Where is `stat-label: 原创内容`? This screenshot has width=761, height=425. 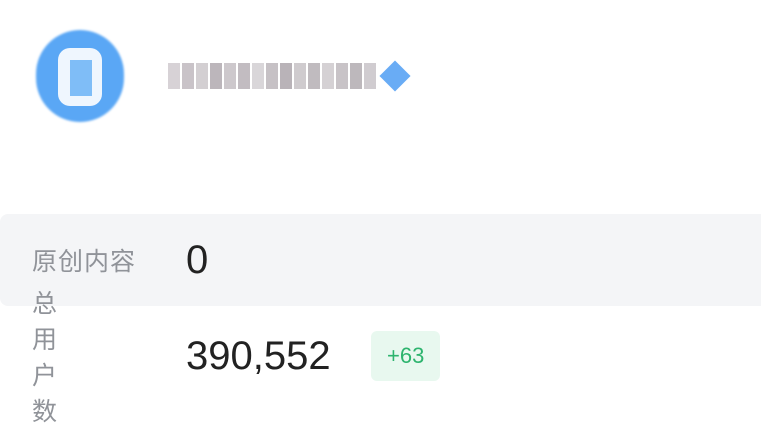 stat-label: 原创内容 is located at coordinates (84, 261).